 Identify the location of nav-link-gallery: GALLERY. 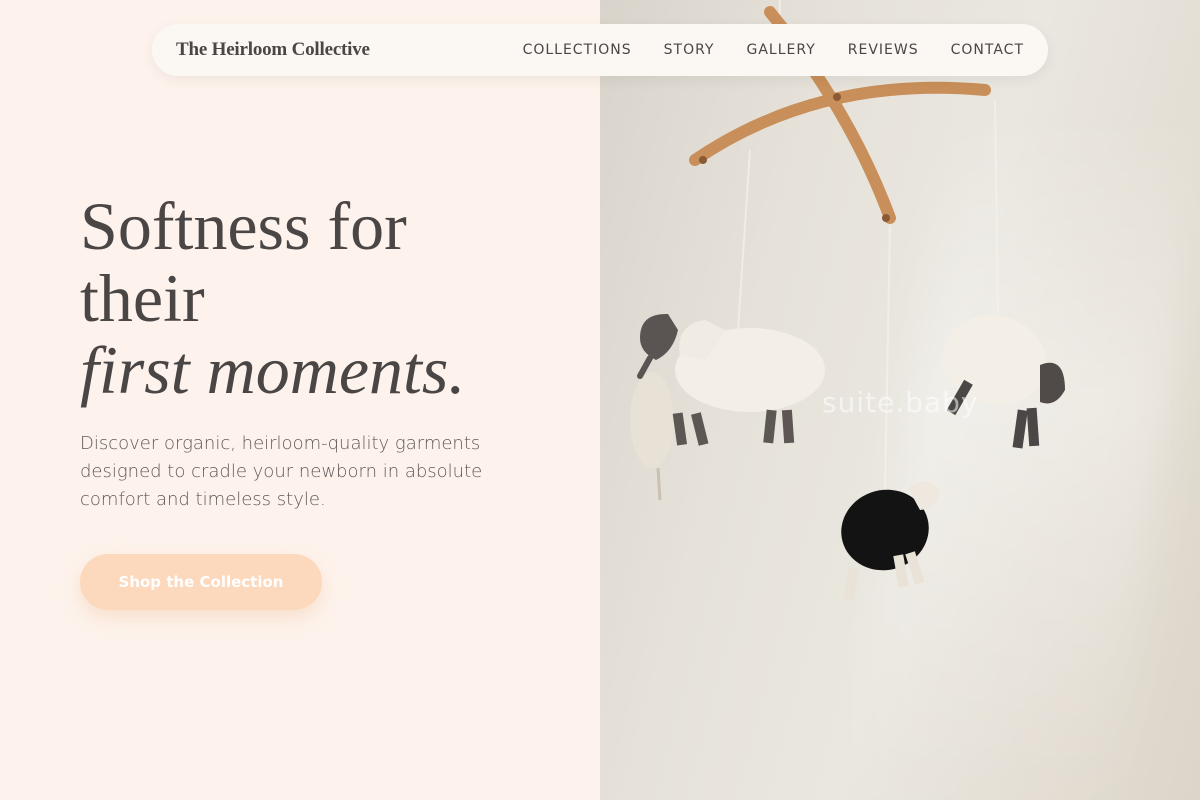
(780, 50).